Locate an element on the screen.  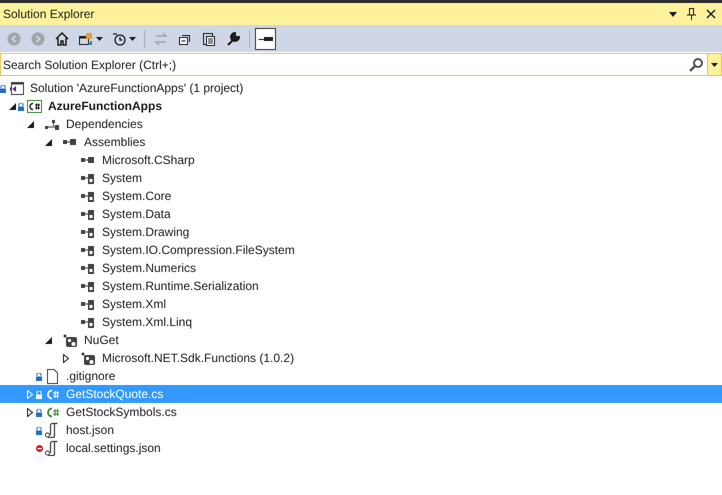
item-label: Microsoft.NET.Sdk.Functions (1.0.2) is located at coordinates (198, 358).